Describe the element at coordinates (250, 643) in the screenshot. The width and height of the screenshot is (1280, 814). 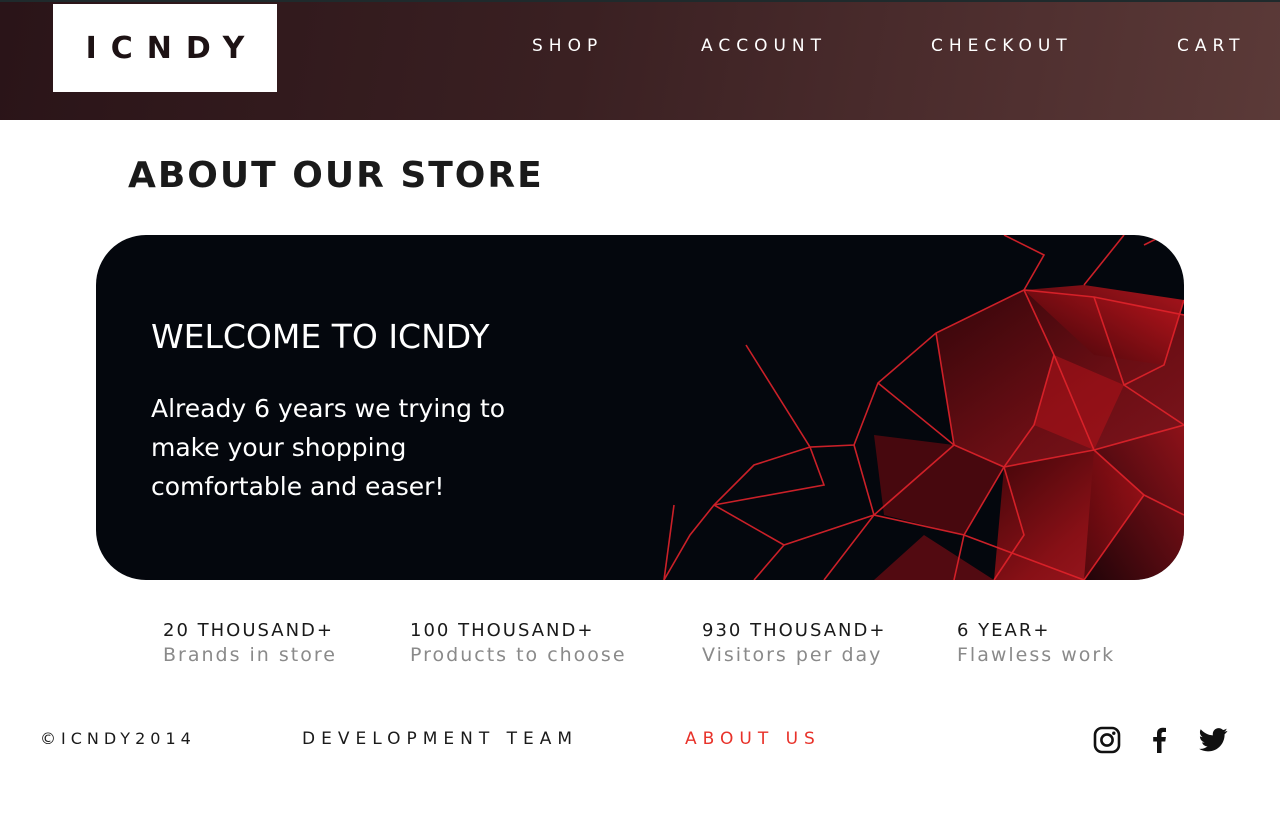
I see `stat-brands: 20 THOUSAND+ Brands in store` at that location.